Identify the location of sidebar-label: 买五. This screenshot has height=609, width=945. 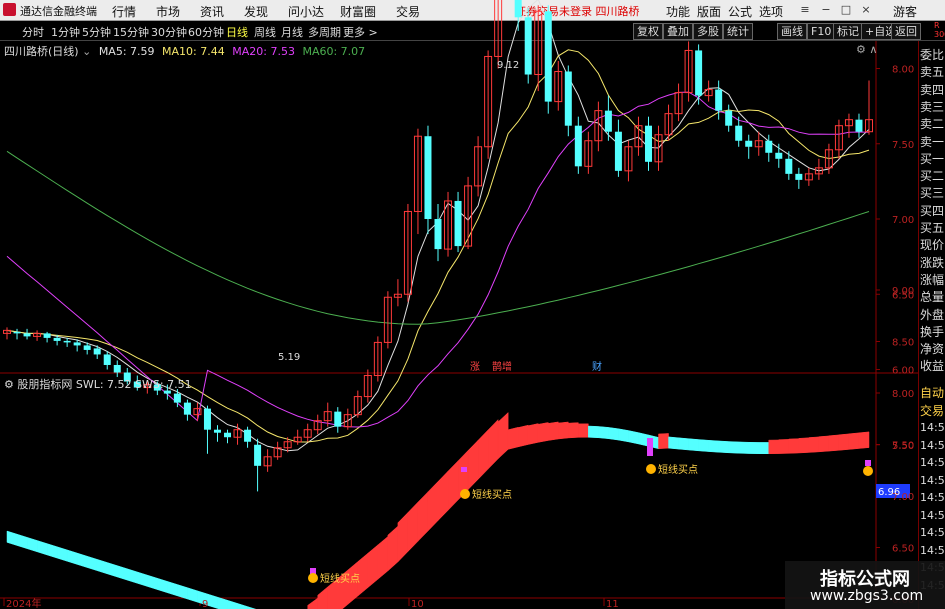
(932, 228).